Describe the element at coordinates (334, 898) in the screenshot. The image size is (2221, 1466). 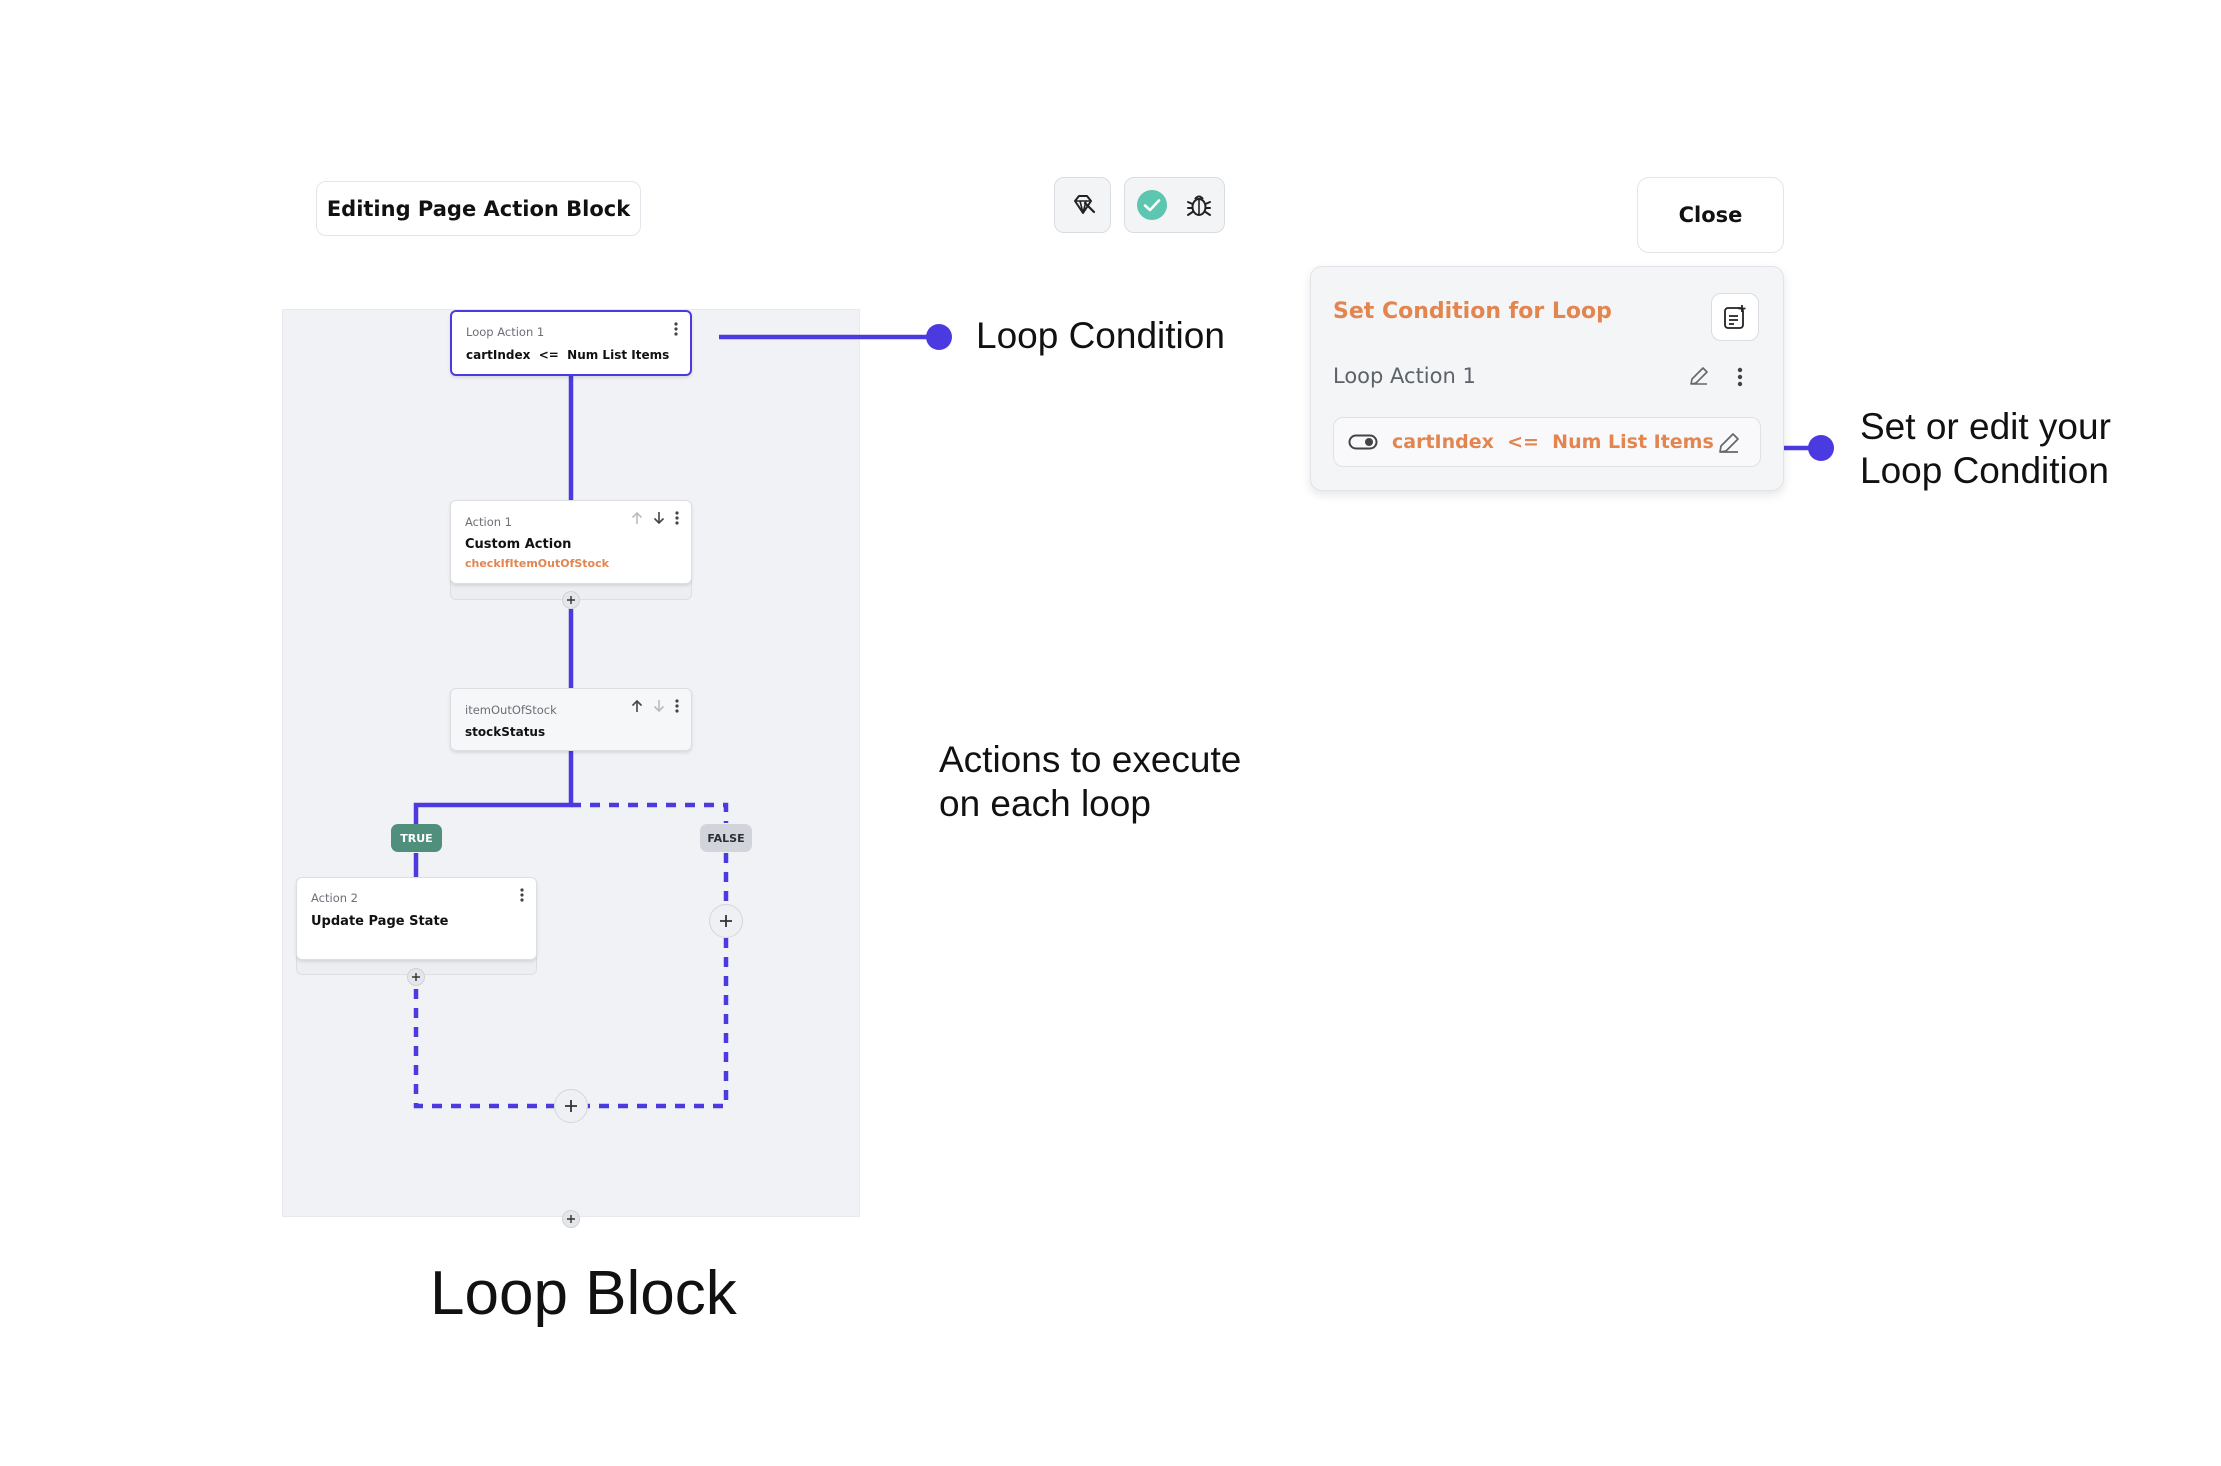
I see `action2-label: Action 2` at that location.